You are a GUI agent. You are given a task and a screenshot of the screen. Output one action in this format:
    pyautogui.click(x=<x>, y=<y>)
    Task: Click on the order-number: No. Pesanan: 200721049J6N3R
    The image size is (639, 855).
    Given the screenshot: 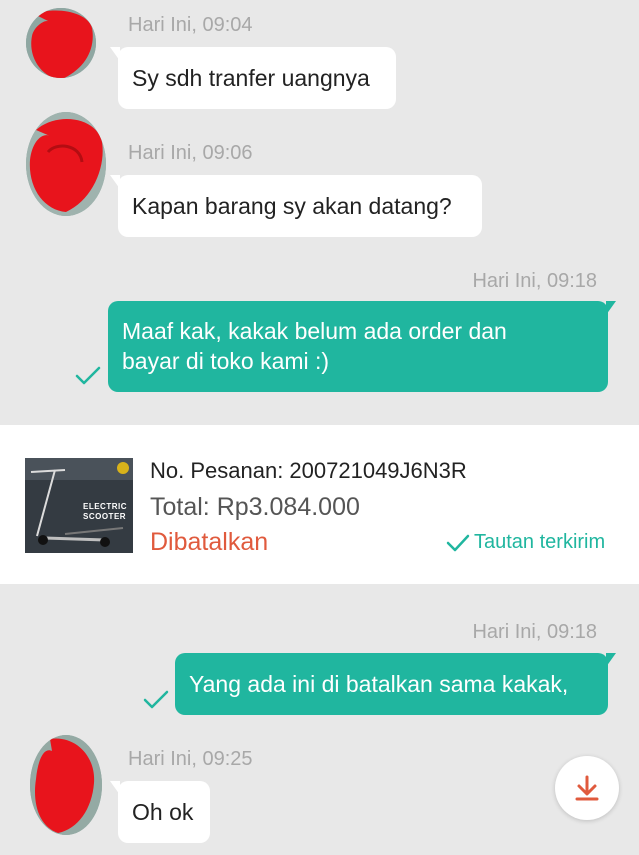 What is the action you would take?
    pyautogui.click(x=308, y=470)
    